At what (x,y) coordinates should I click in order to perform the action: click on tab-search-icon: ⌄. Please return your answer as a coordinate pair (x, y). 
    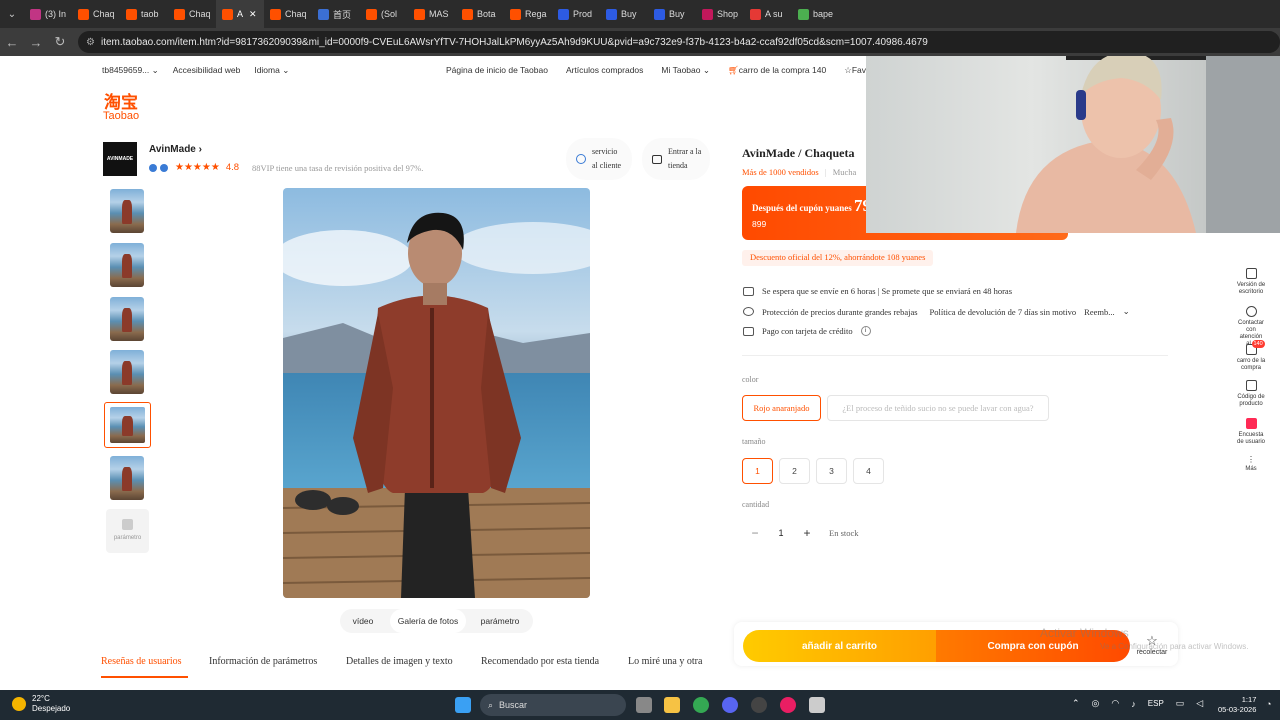
    Looking at the image, I should click on (12, 14).